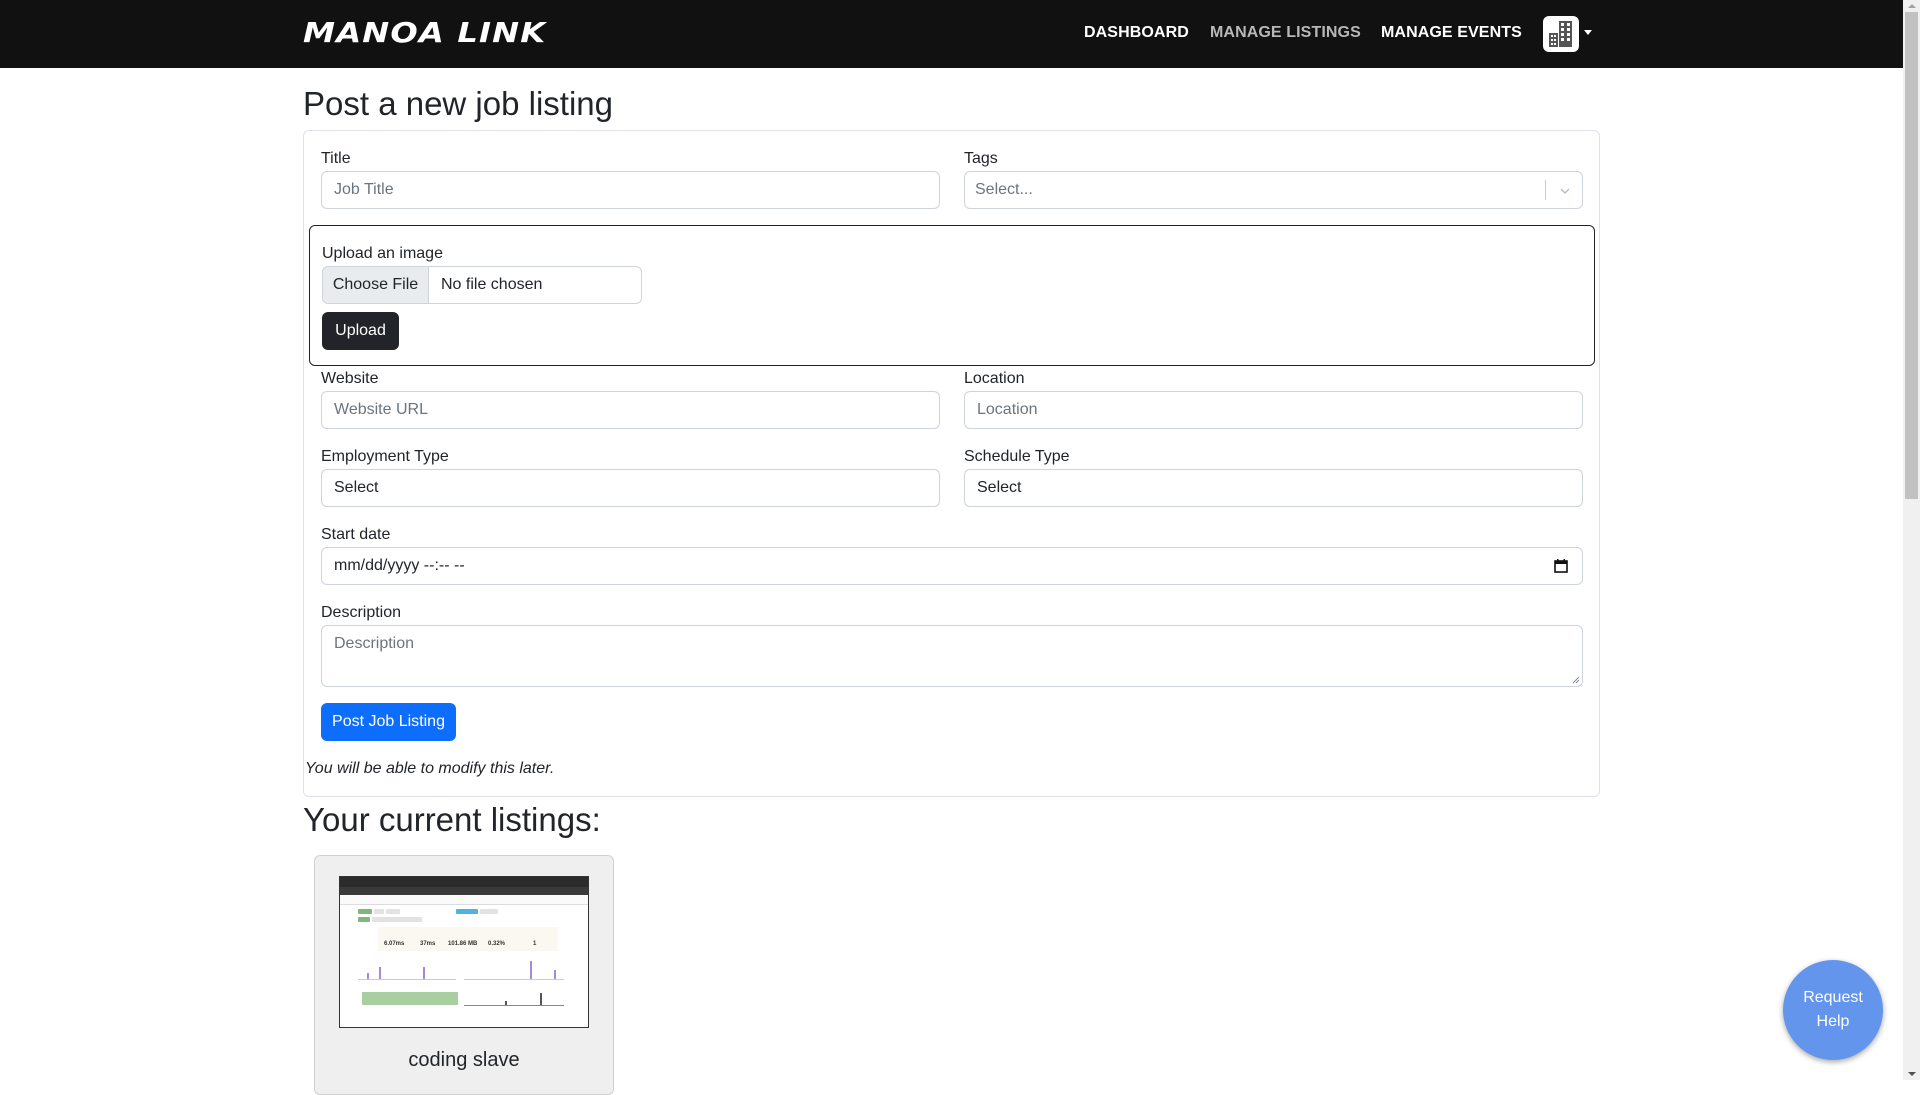 This screenshot has width=1920, height=1095. What do you see at coordinates (458, 103) in the screenshot?
I see `page-title: Post a new job listing` at bounding box center [458, 103].